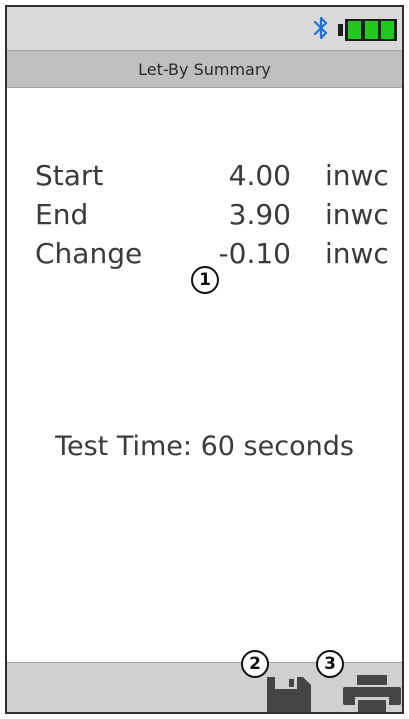  Describe the element at coordinates (69, 175) in the screenshot. I see `reading-label: Start` at that location.